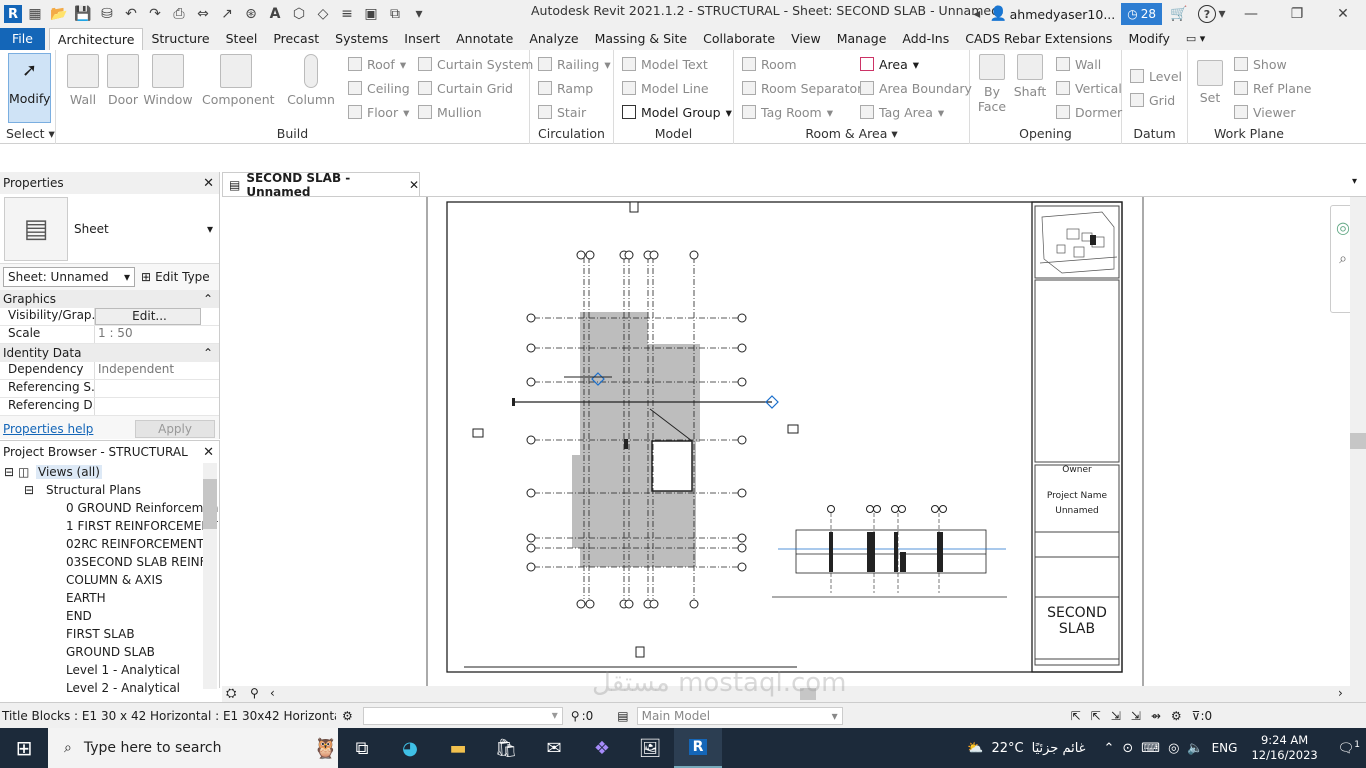  What do you see at coordinates (296, 39) in the screenshot?
I see `tab-precast: Precast` at bounding box center [296, 39].